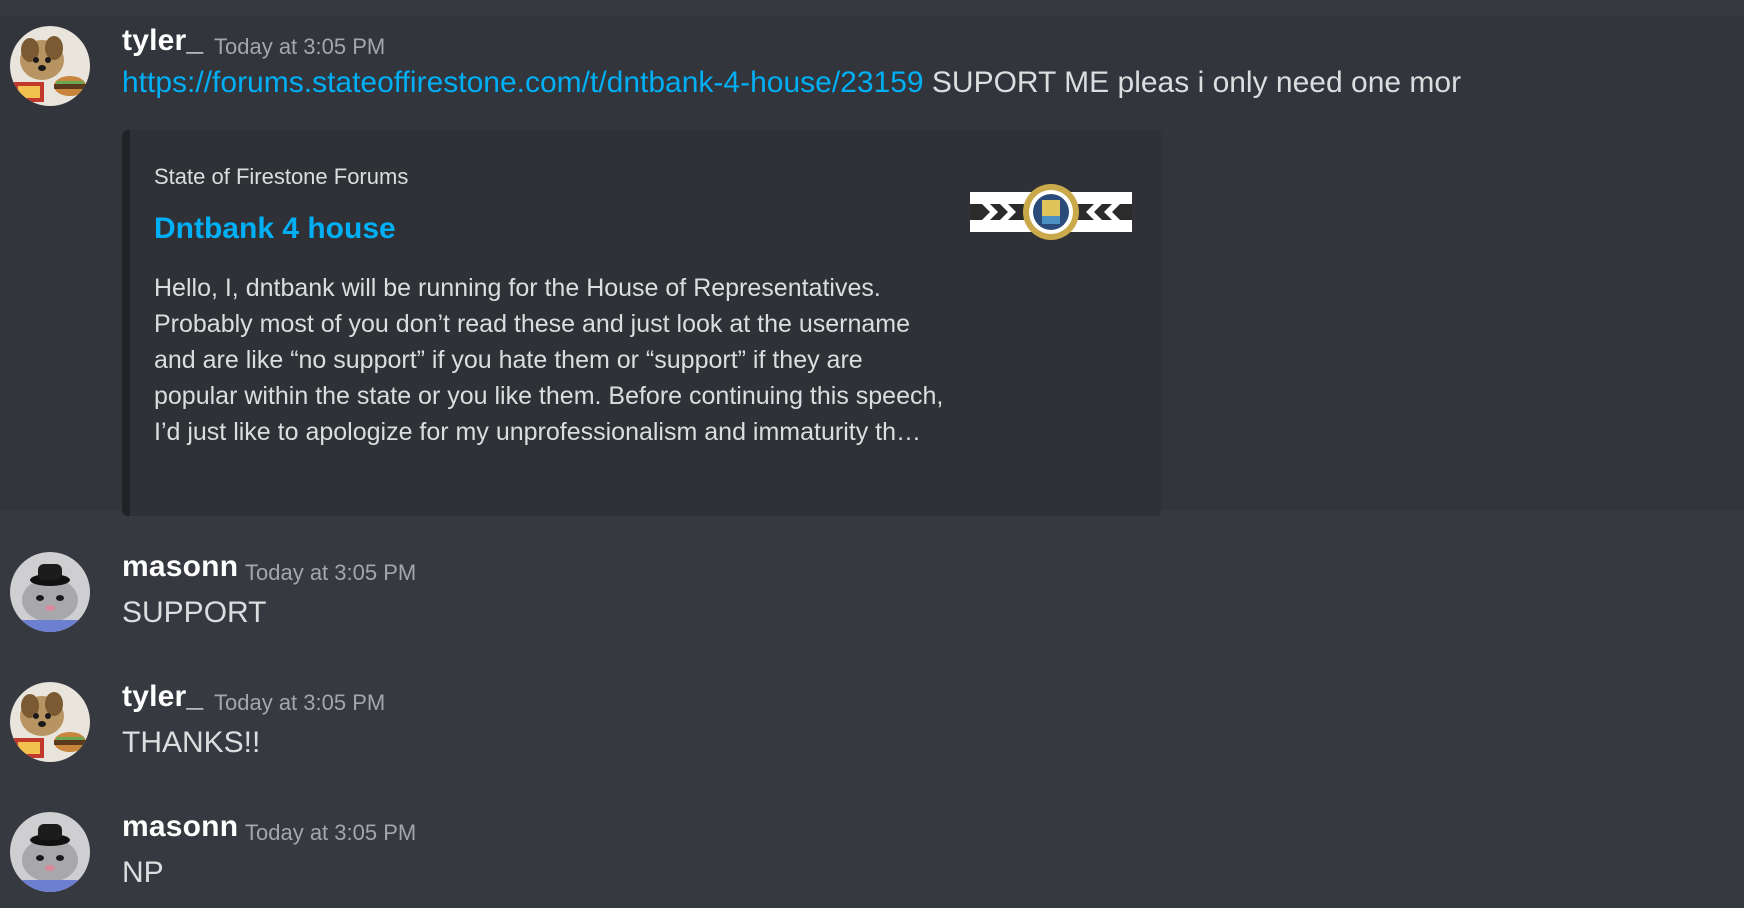 This screenshot has height=908, width=1744. I want to click on embed-thumbnail, so click(1051, 214).